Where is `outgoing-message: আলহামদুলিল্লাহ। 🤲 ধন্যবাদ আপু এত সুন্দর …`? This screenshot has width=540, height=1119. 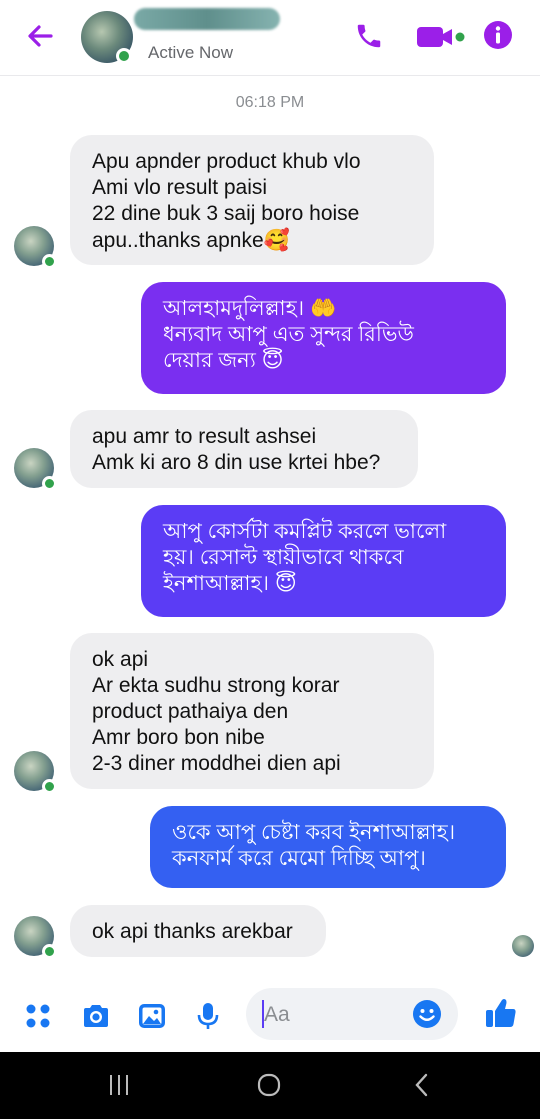 outgoing-message: আলহামদুলিল্লাহ। 🤲 ধন্যবাদ আপু এত সুন্দর … is located at coordinates (323, 338).